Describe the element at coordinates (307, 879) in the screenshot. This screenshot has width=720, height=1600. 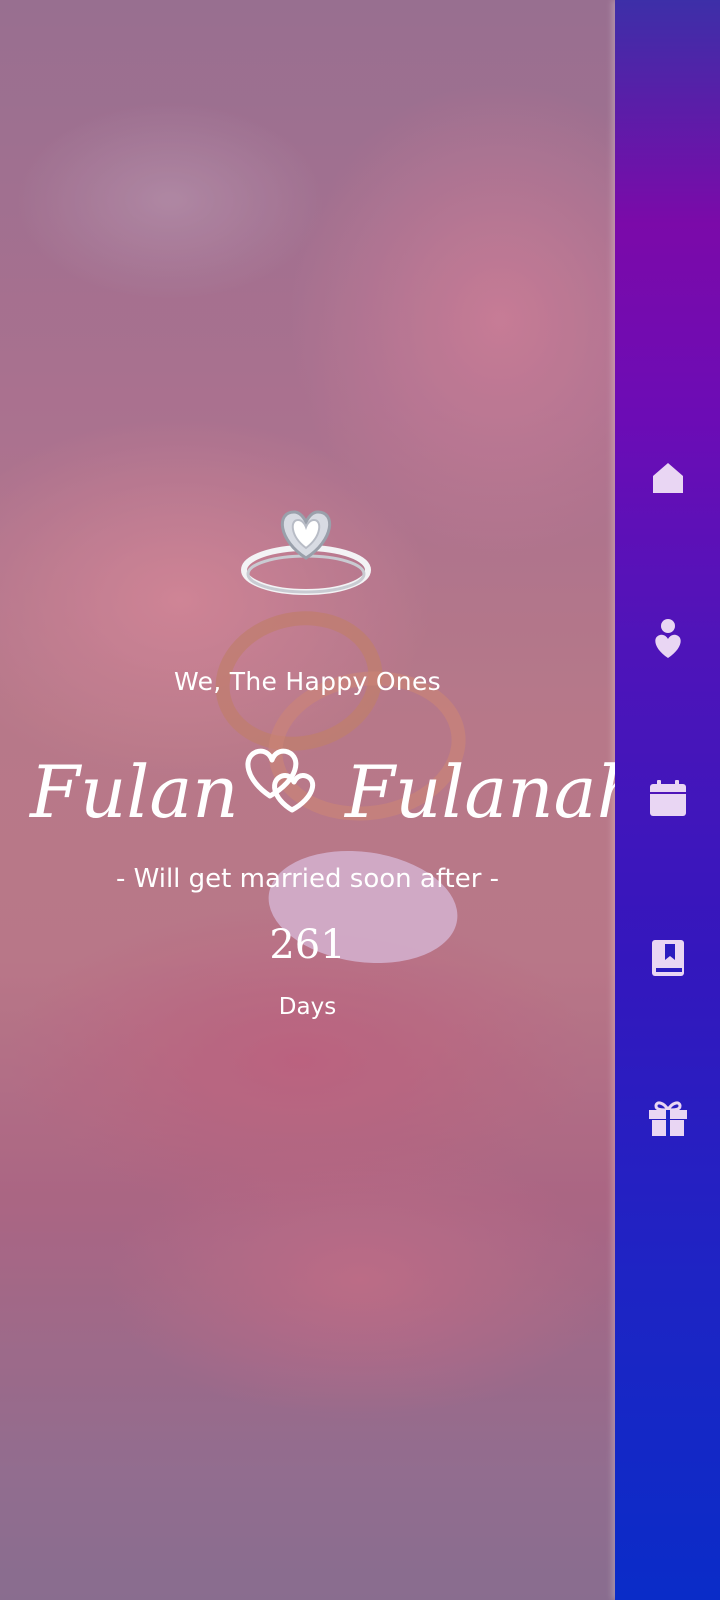
I see `hero-tagline: - Will get married soon after -` at that location.